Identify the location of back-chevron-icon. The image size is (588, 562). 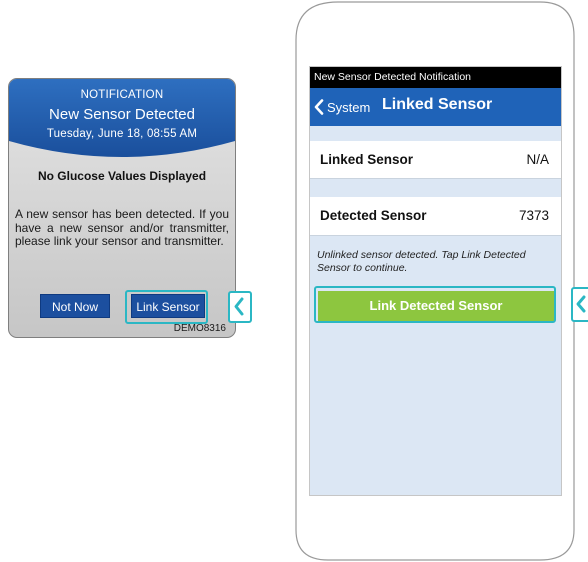
(319, 107).